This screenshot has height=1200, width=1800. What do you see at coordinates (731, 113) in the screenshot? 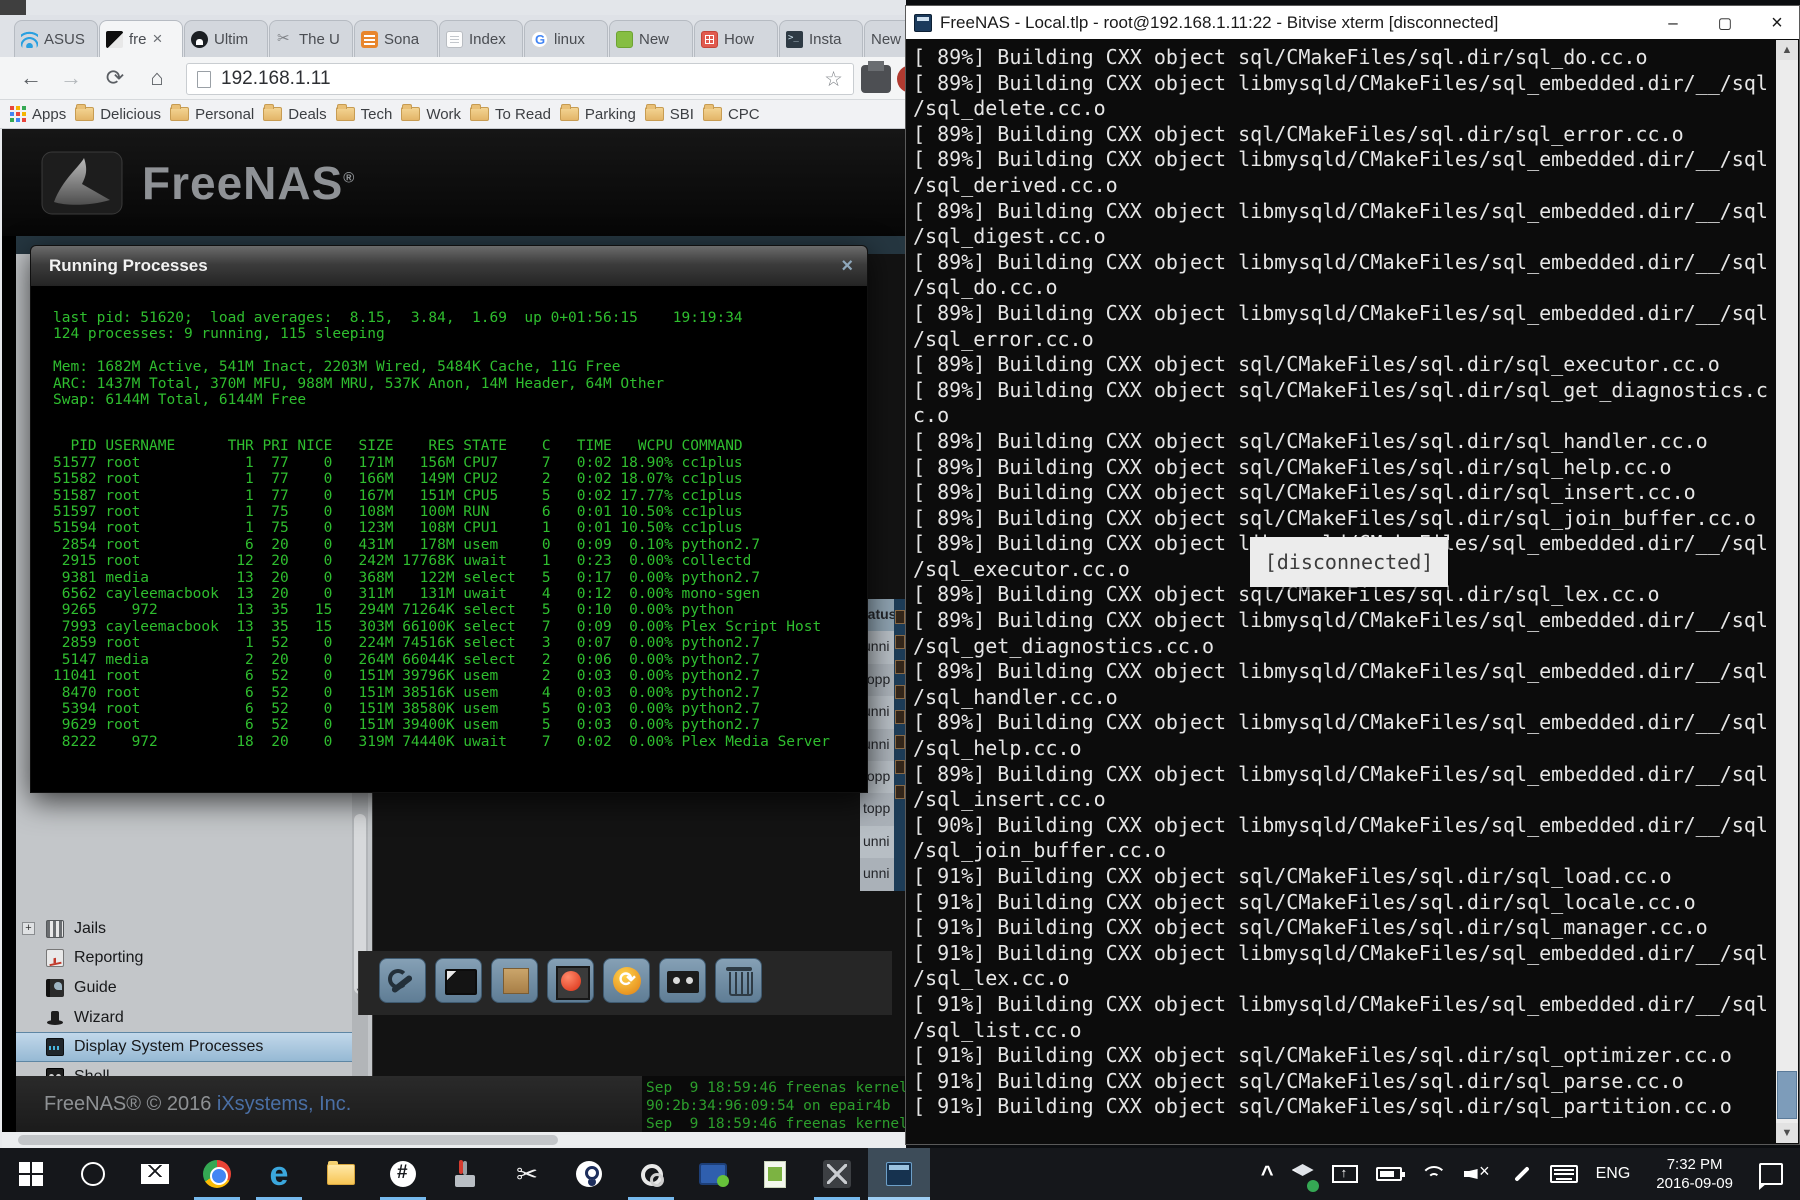
I see `bookmark-folder: CPC` at bounding box center [731, 113].